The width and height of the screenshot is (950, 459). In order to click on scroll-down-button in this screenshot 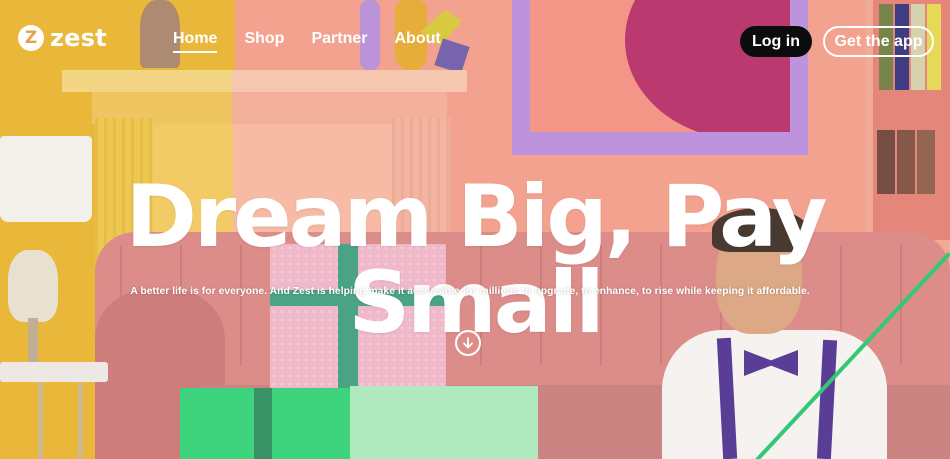, I will do `click(468, 343)`.